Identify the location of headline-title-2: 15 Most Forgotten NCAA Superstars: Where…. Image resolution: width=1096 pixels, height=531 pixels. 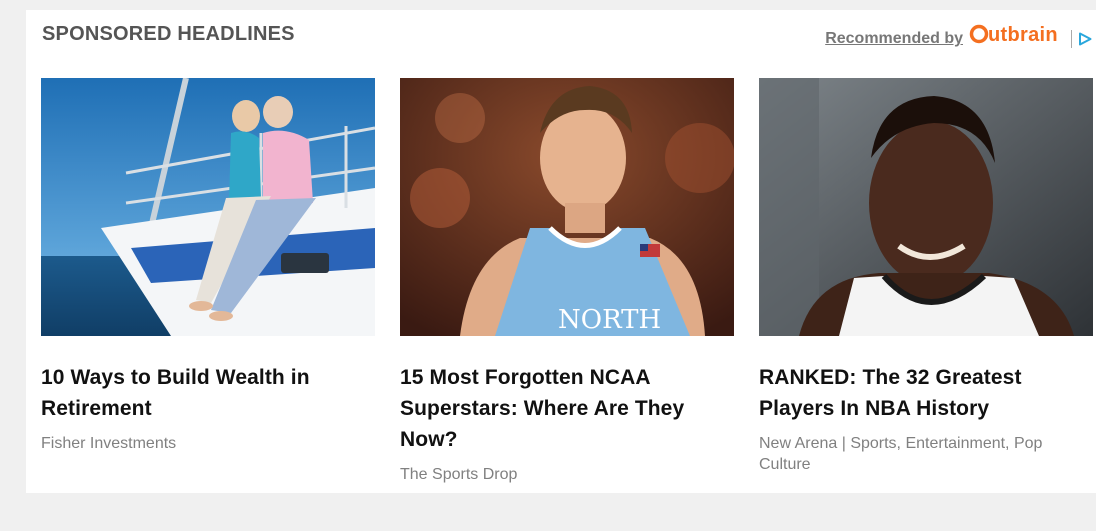
(567, 408).